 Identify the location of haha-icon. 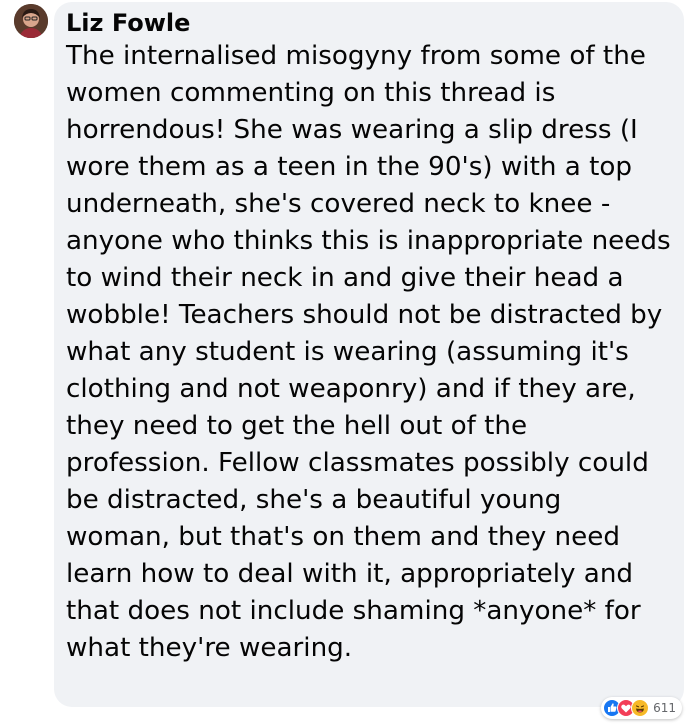
(640, 708).